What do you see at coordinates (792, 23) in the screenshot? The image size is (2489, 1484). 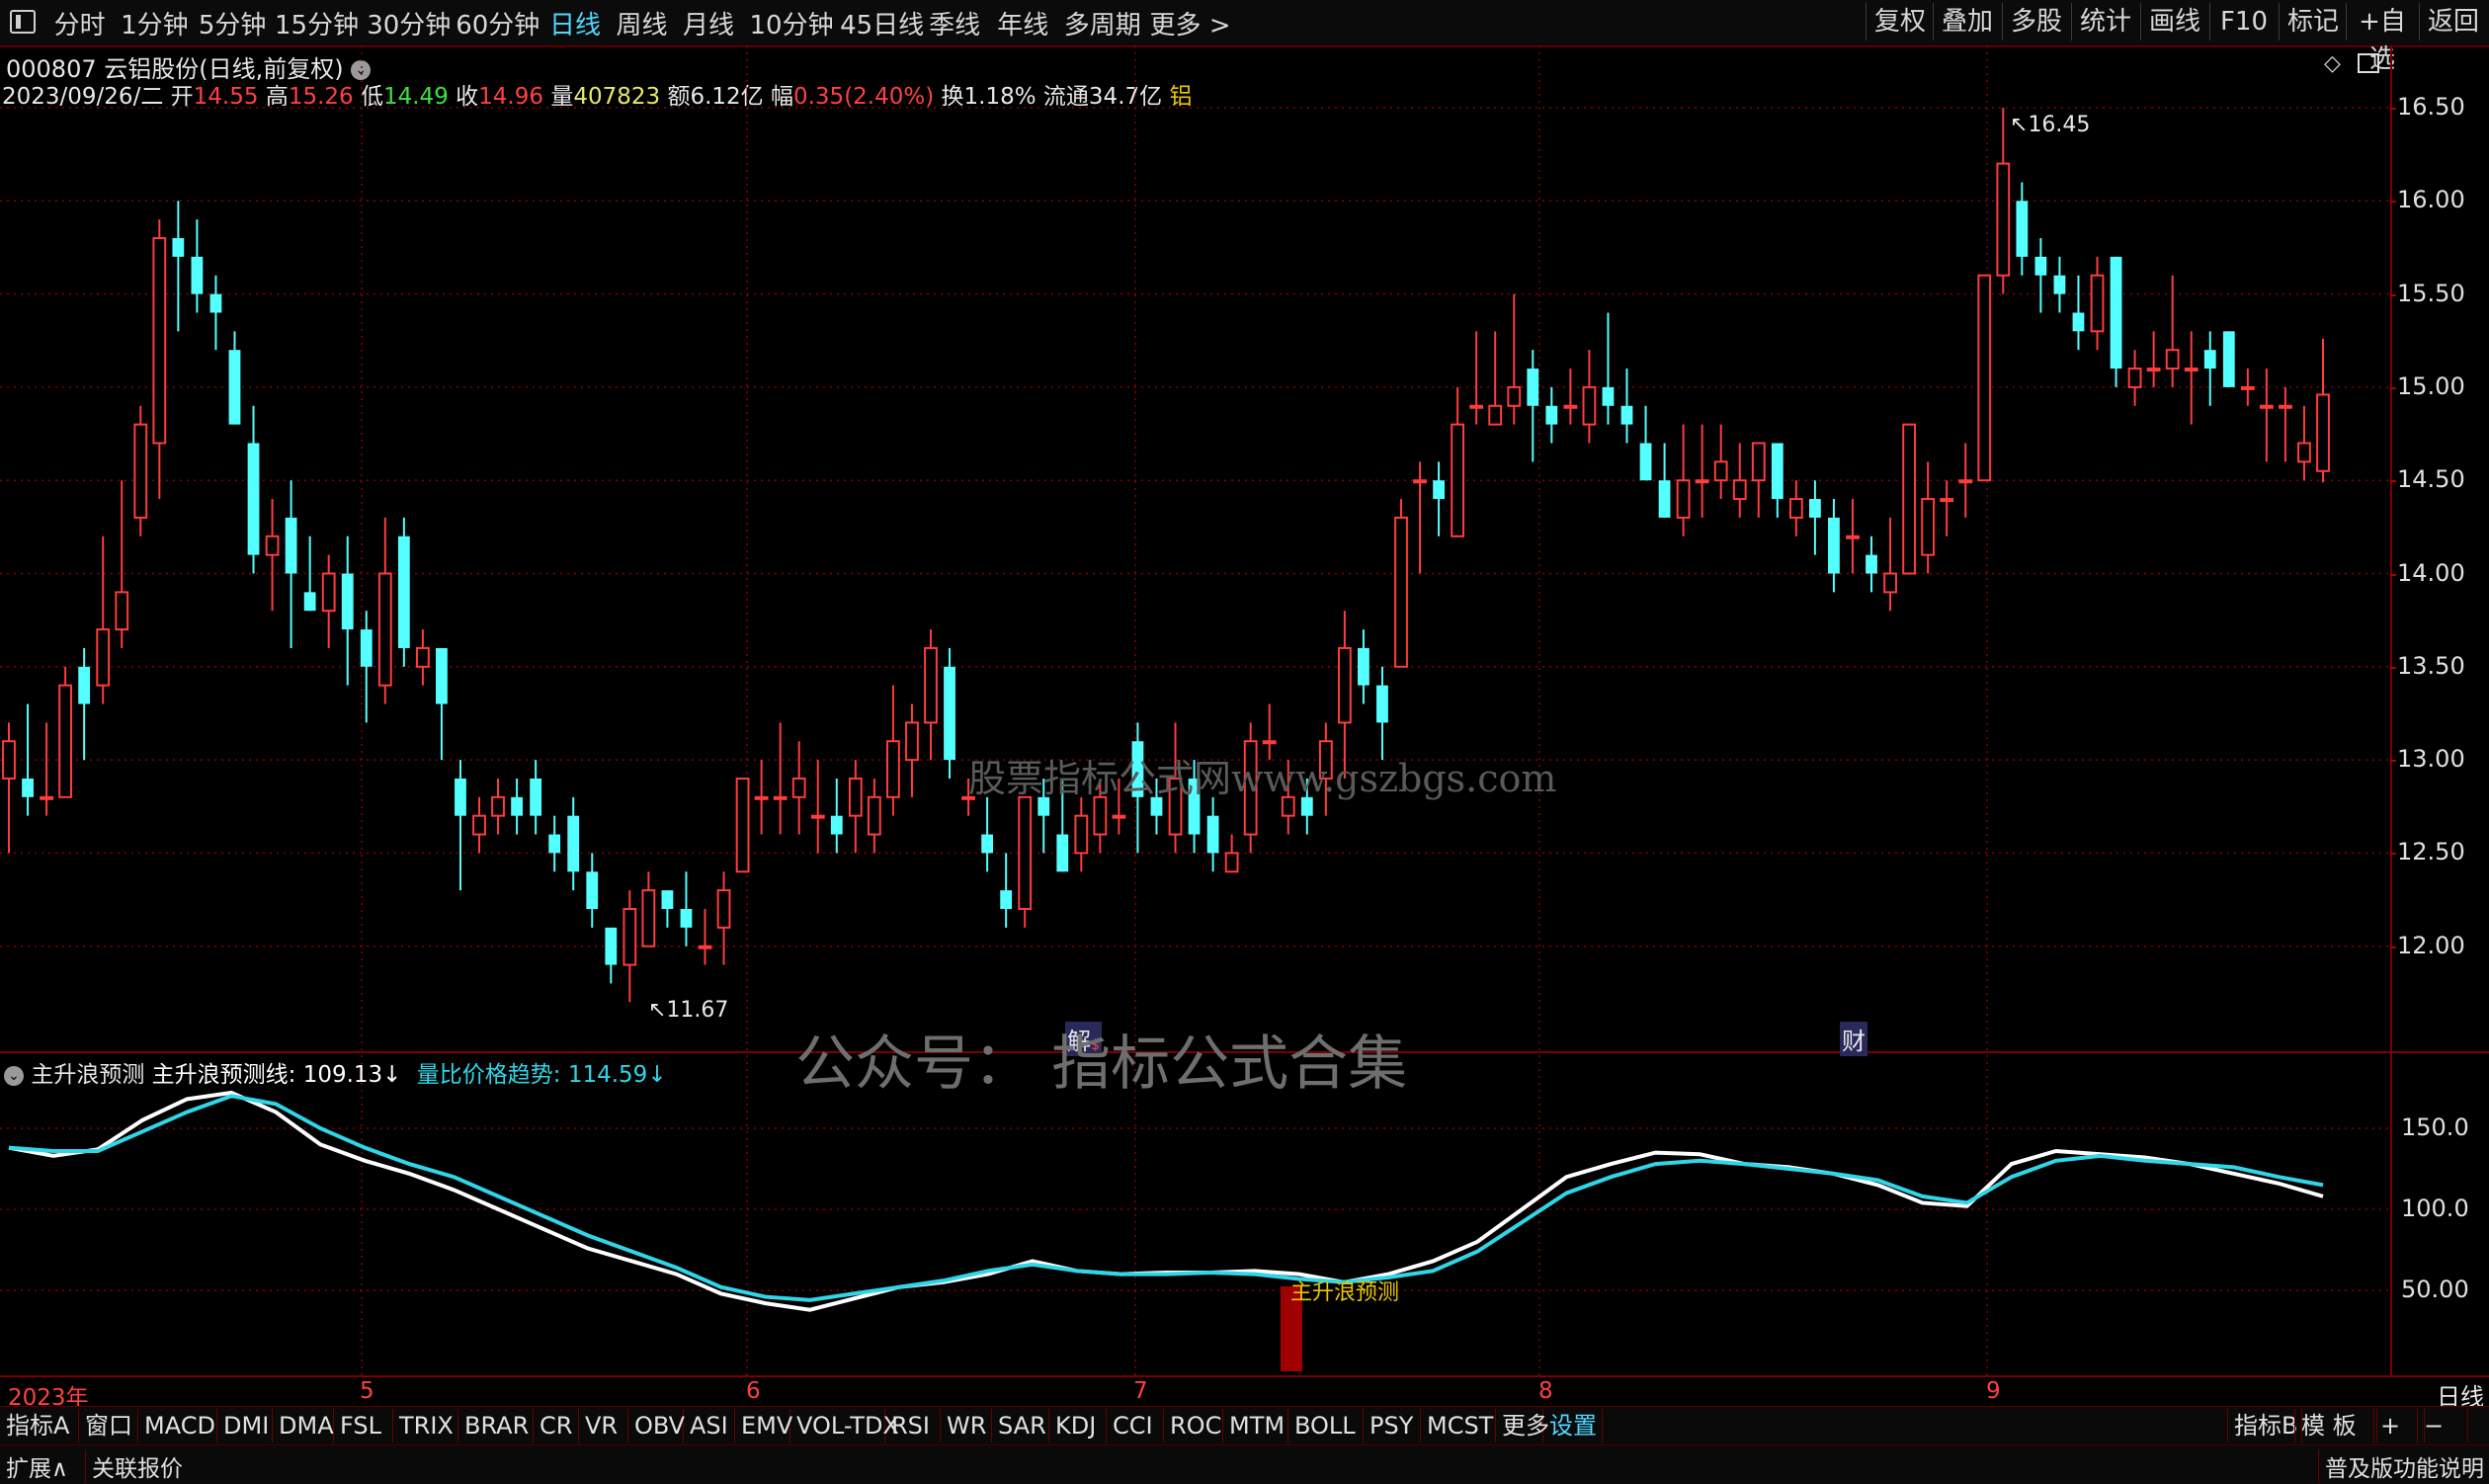 I see `period-tab-9: 10分钟` at bounding box center [792, 23].